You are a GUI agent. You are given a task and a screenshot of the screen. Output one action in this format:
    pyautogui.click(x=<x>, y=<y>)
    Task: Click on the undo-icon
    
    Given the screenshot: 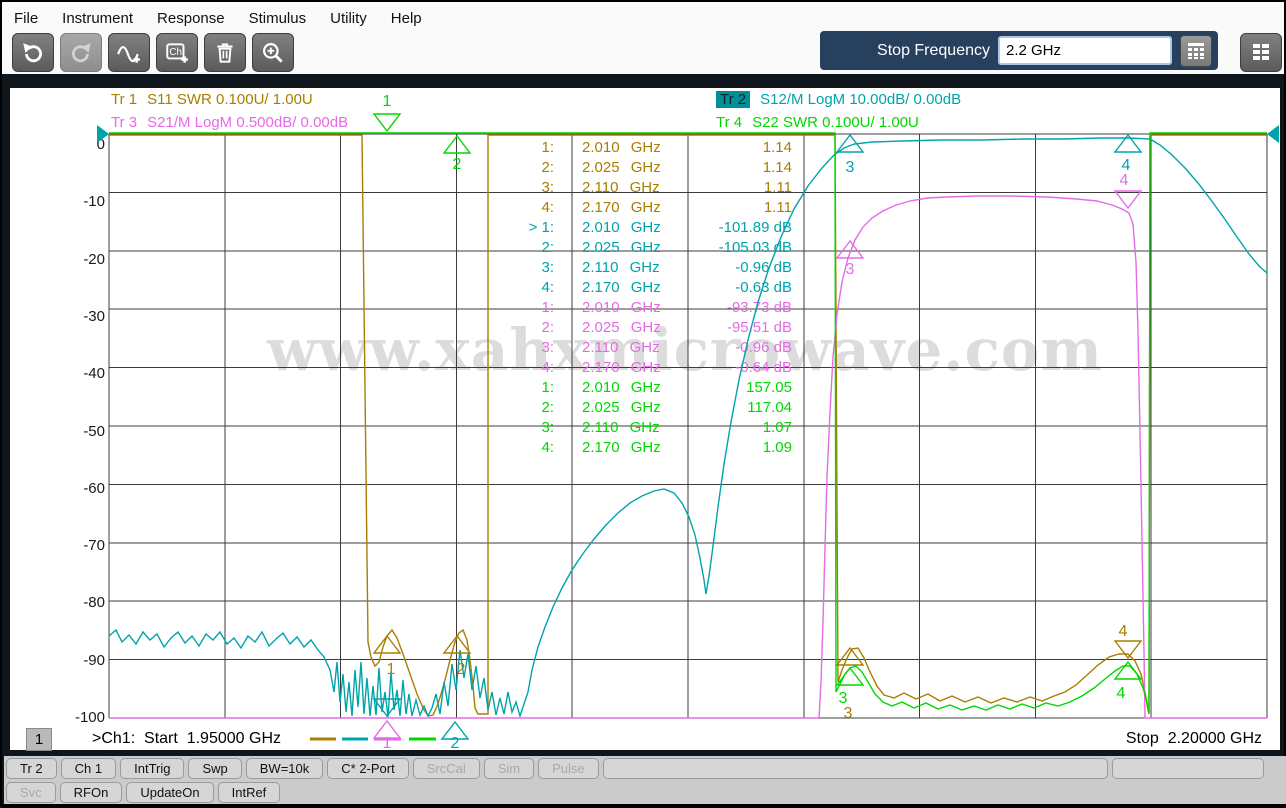 What is the action you would take?
    pyautogui.click(x=32, y=52)
    